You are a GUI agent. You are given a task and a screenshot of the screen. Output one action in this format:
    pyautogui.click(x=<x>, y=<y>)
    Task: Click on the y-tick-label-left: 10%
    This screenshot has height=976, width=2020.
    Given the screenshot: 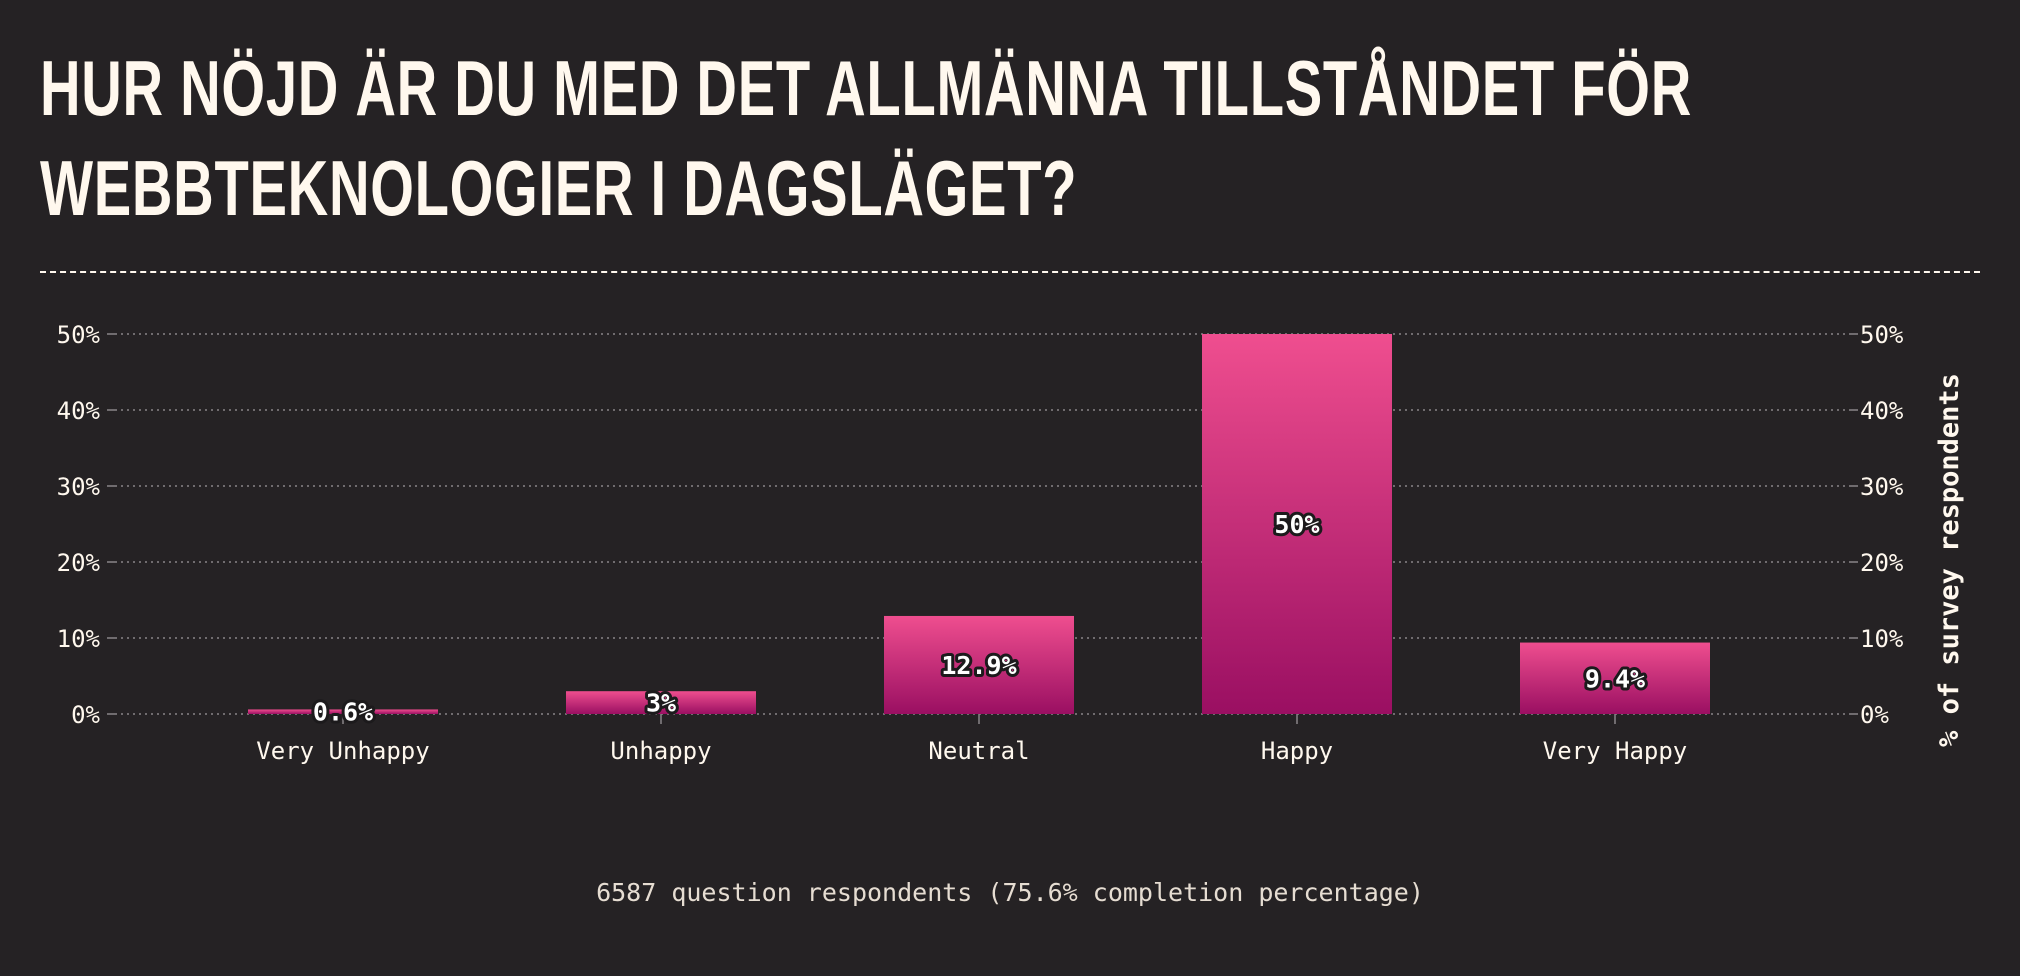 What is the action you would take?
    pyautogui.click(x=79, y=639)
    